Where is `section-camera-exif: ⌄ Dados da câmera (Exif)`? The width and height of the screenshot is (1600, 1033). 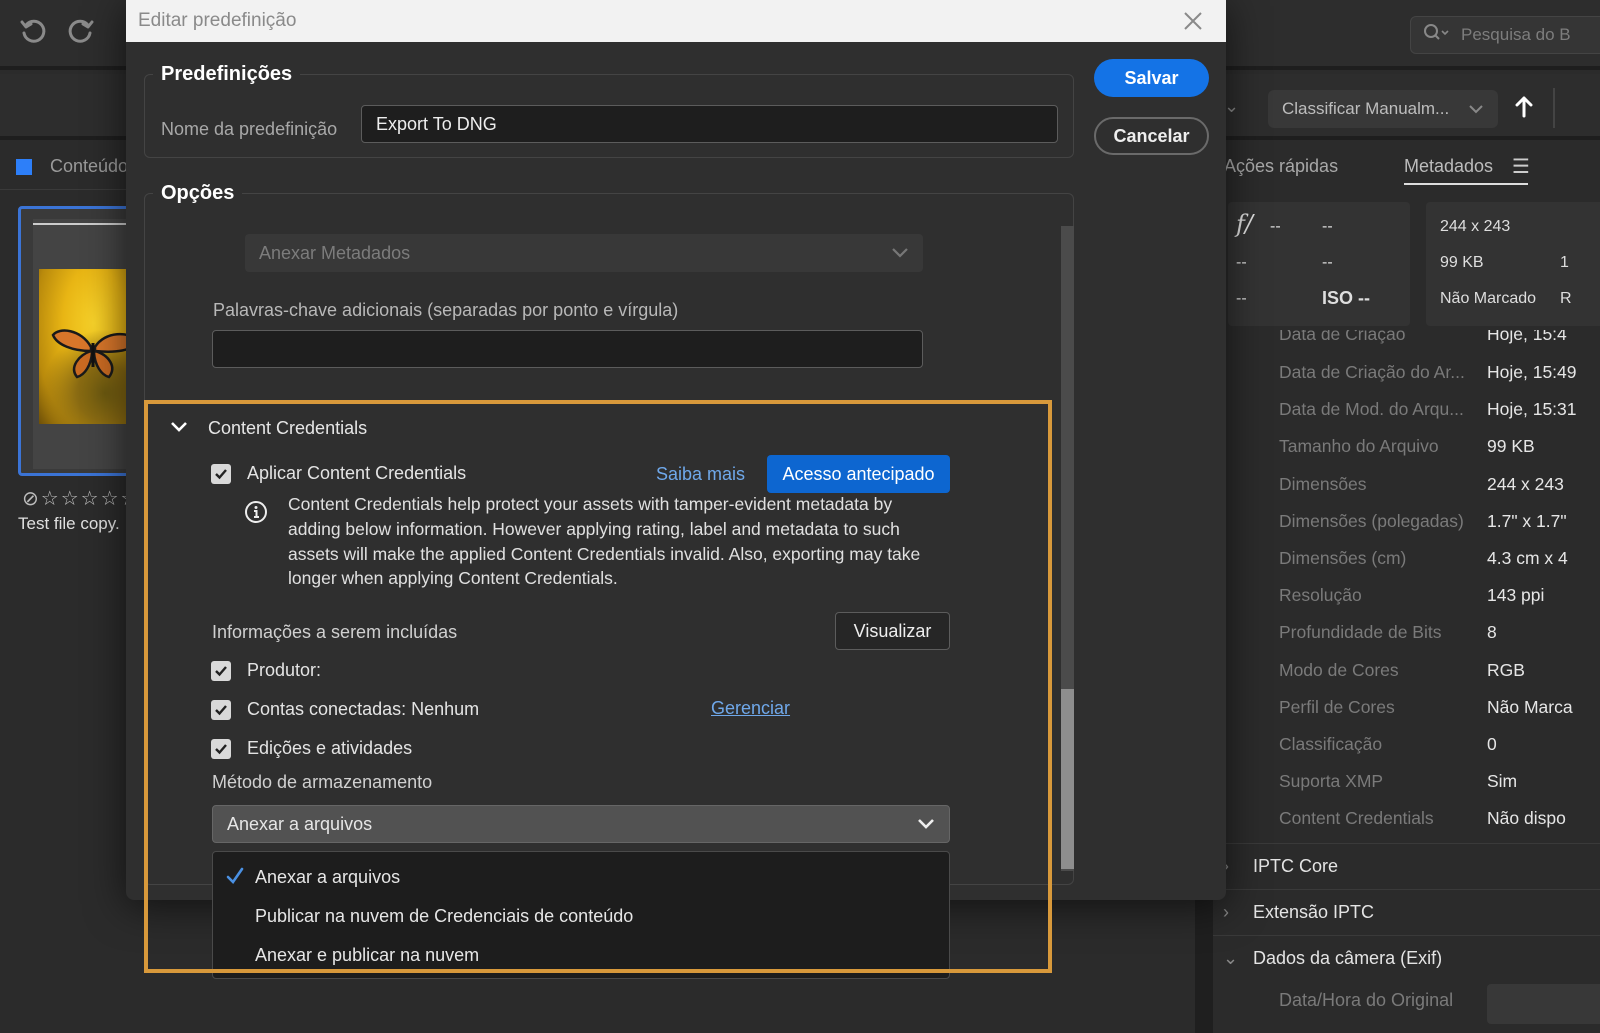
section-camera-exif: ⌄ Dados da câmera (Exif) is located at coordinates (1406, 958).